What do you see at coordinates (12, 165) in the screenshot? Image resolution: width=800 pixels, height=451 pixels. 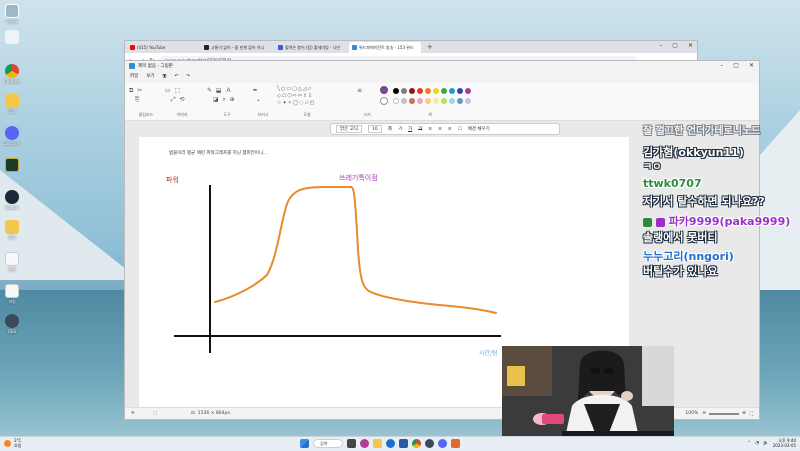 I see `desktop-icon-app` at bounding box center [12, 165].